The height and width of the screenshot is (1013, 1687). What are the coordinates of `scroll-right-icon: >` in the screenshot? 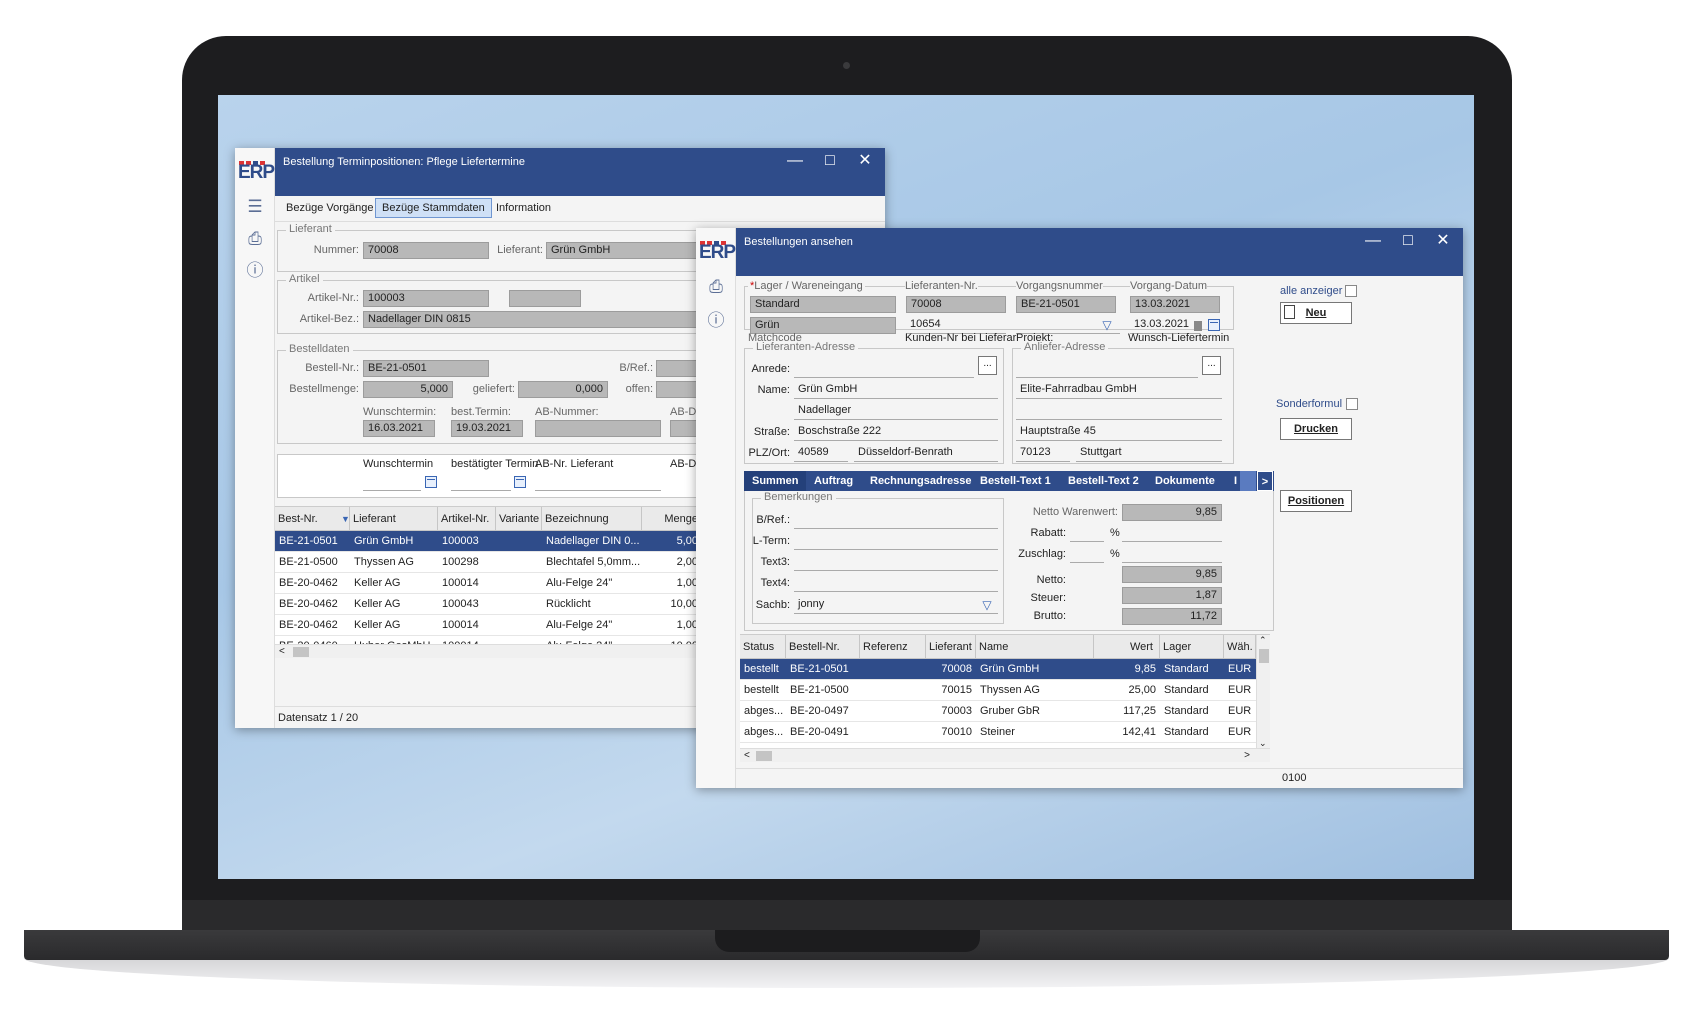 It's located at (1247, 756).